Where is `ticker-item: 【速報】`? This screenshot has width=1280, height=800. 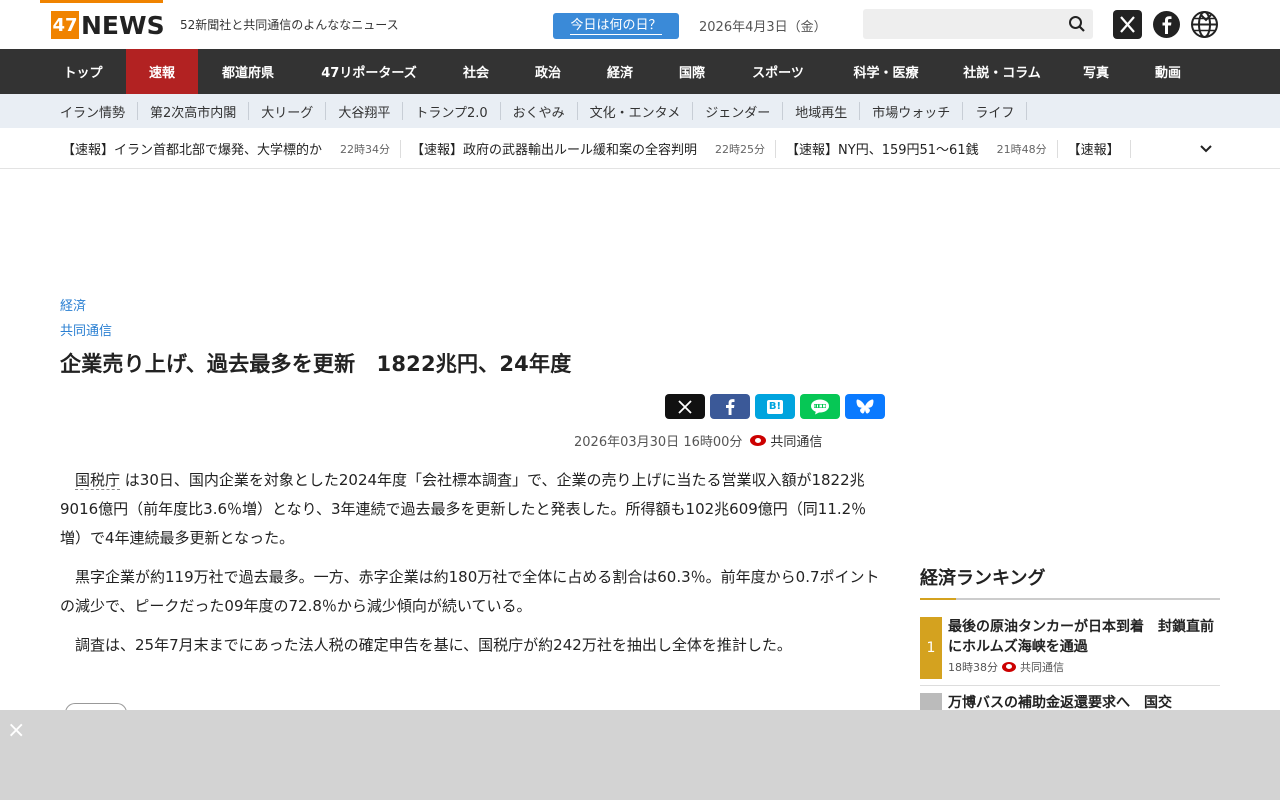
ticker-item: 【速報】 is located at coordinates (1094, 148).